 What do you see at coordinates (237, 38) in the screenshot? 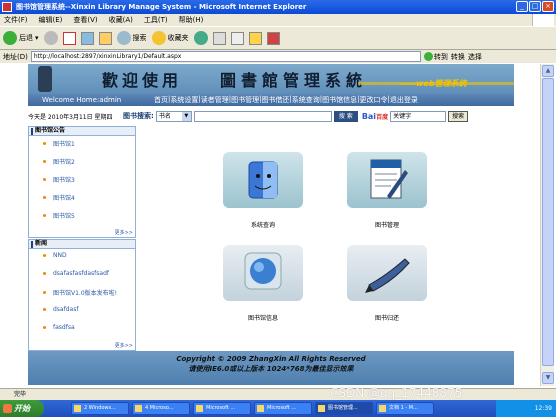
I see `print-icon` at bounding box center [237, 38].